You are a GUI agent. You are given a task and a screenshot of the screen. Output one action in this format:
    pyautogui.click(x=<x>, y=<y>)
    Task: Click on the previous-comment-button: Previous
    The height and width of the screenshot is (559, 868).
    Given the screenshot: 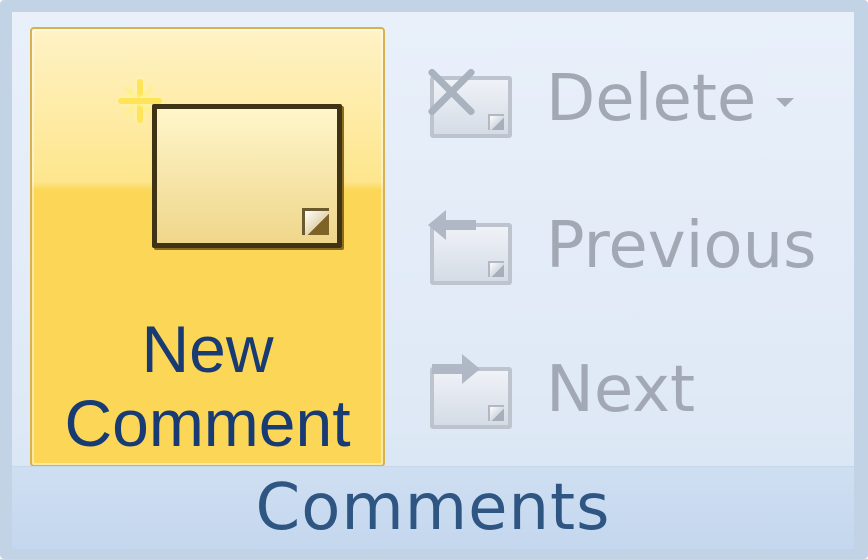 What is the action you would take?
    pyautogui.click(x=635, y=252)
    